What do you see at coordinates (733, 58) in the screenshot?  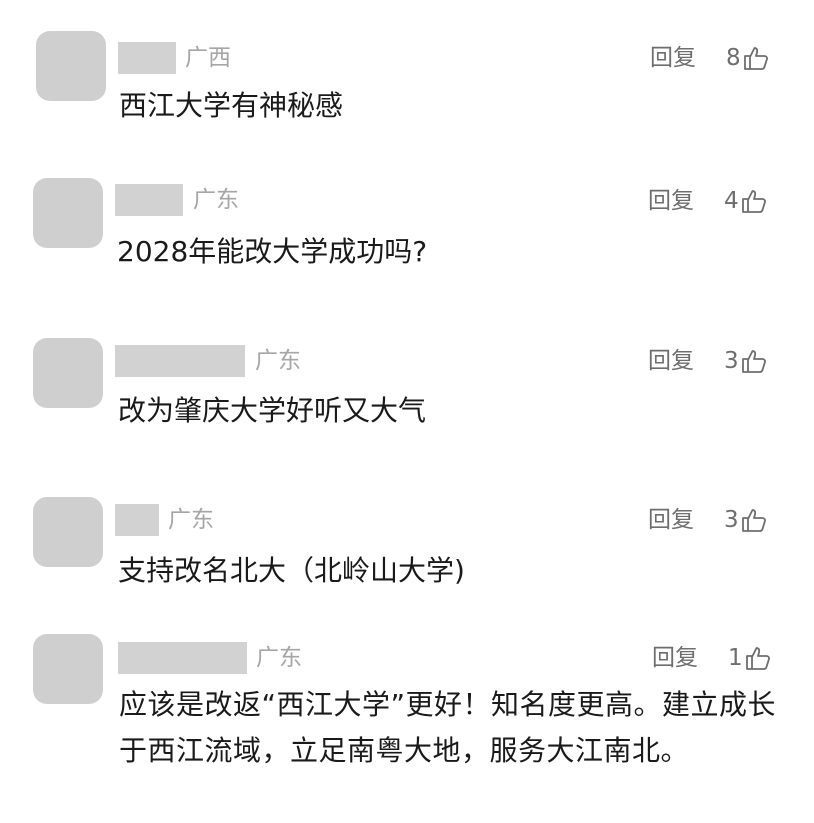 I see `like-count: 8` at bounding box center [733, 58].